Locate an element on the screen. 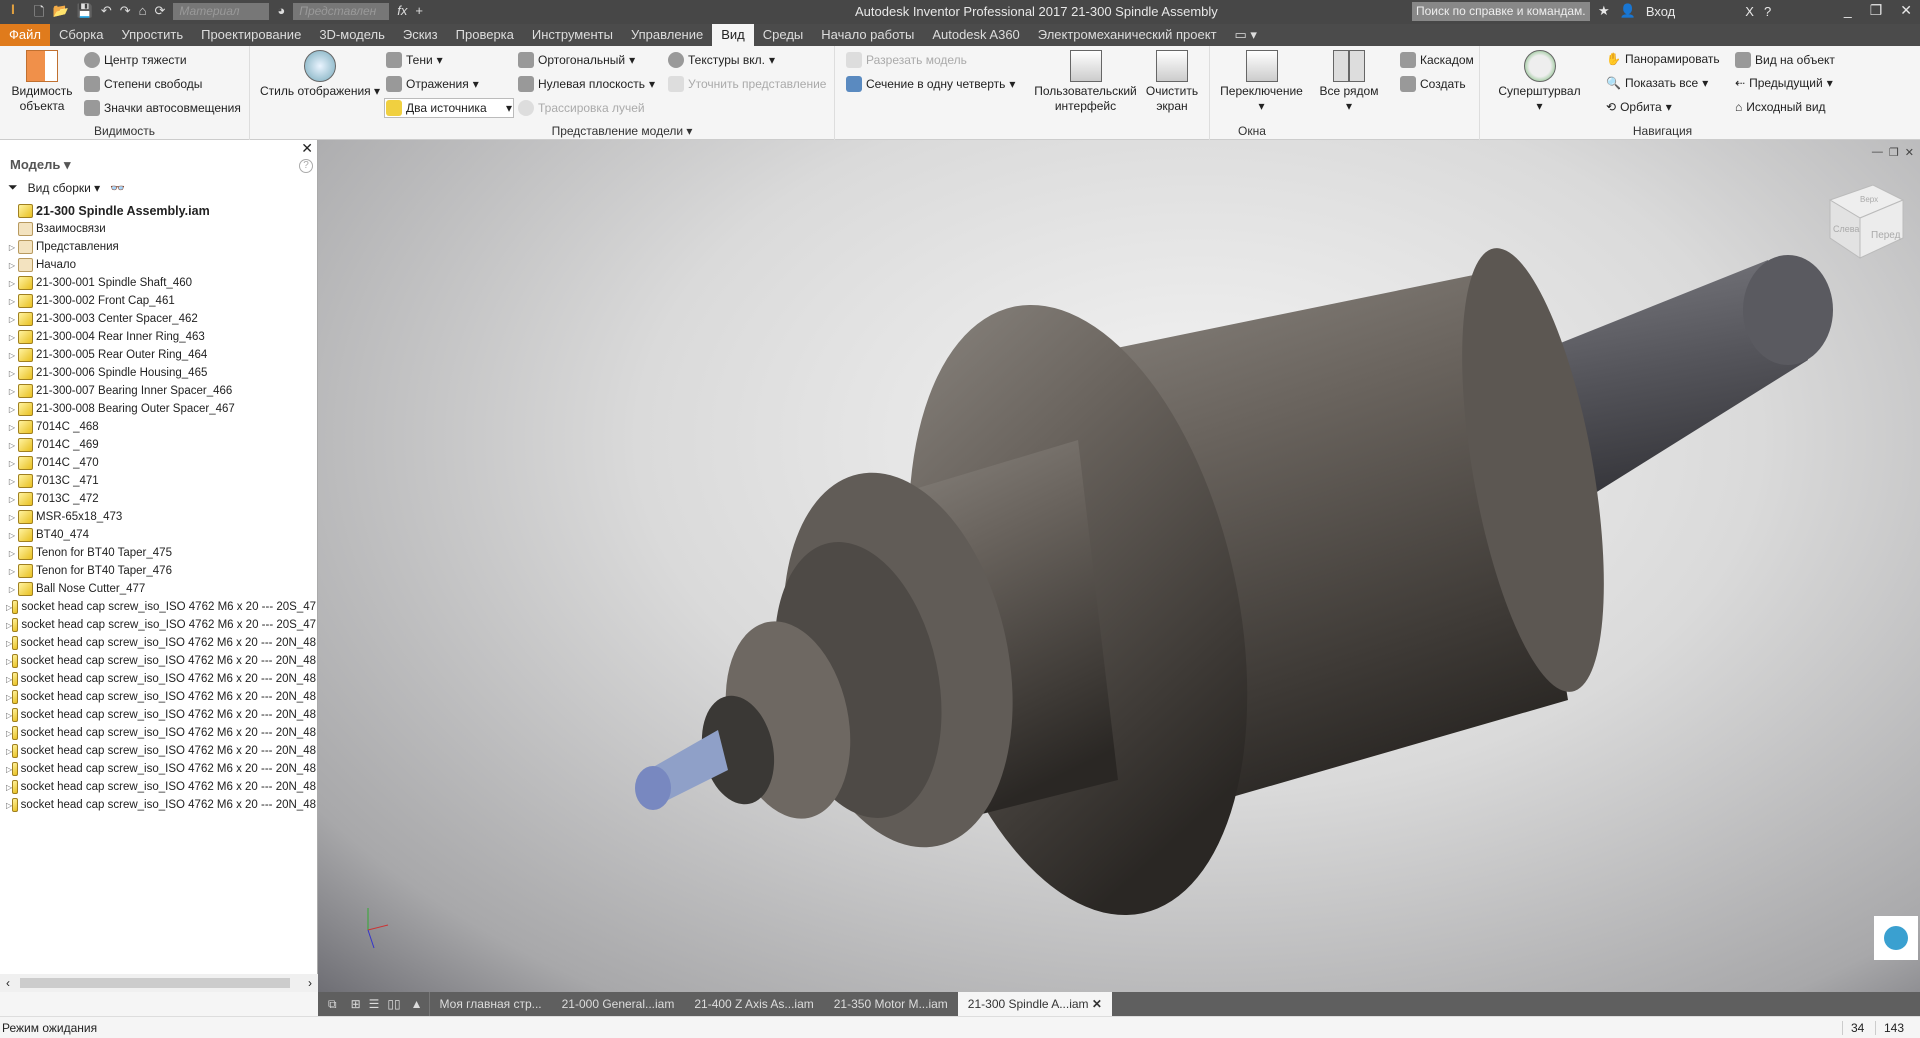 This screenshot has width=1920, height=1038. tree-item: ▷ 21-300-006 Spindle Housing_465 is located at coordinates (158, 373).